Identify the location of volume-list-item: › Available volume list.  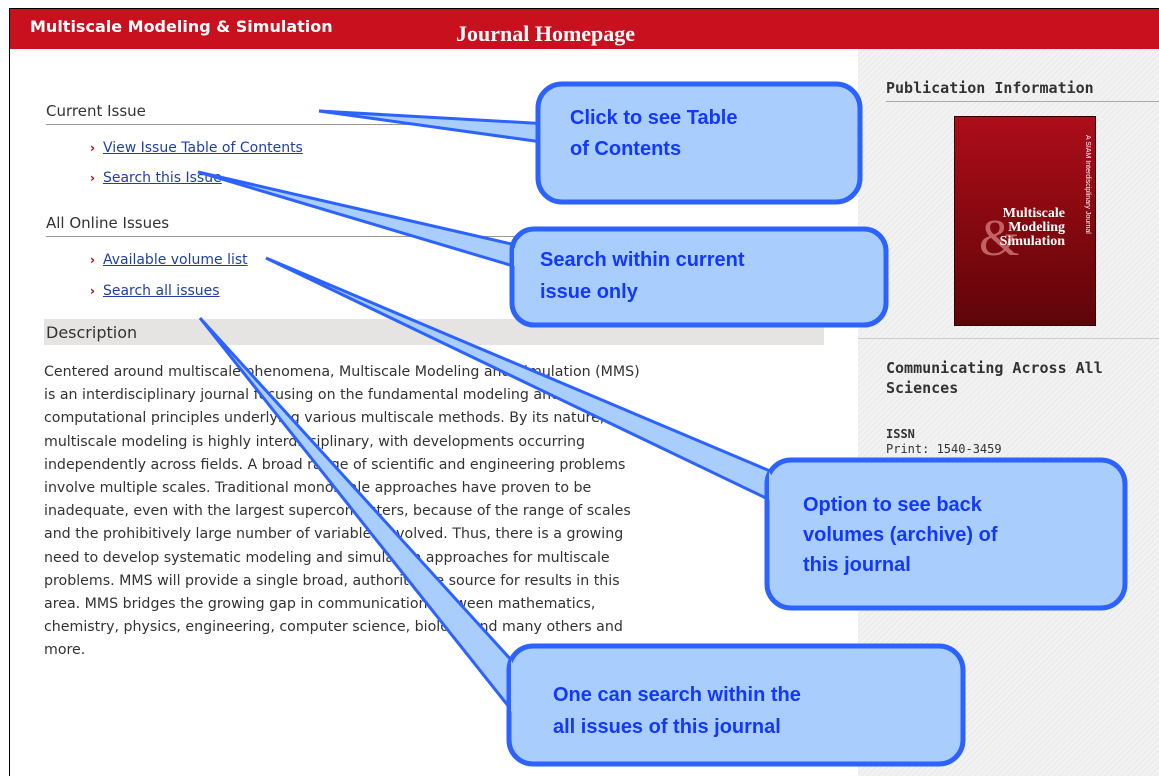
(169, 260).